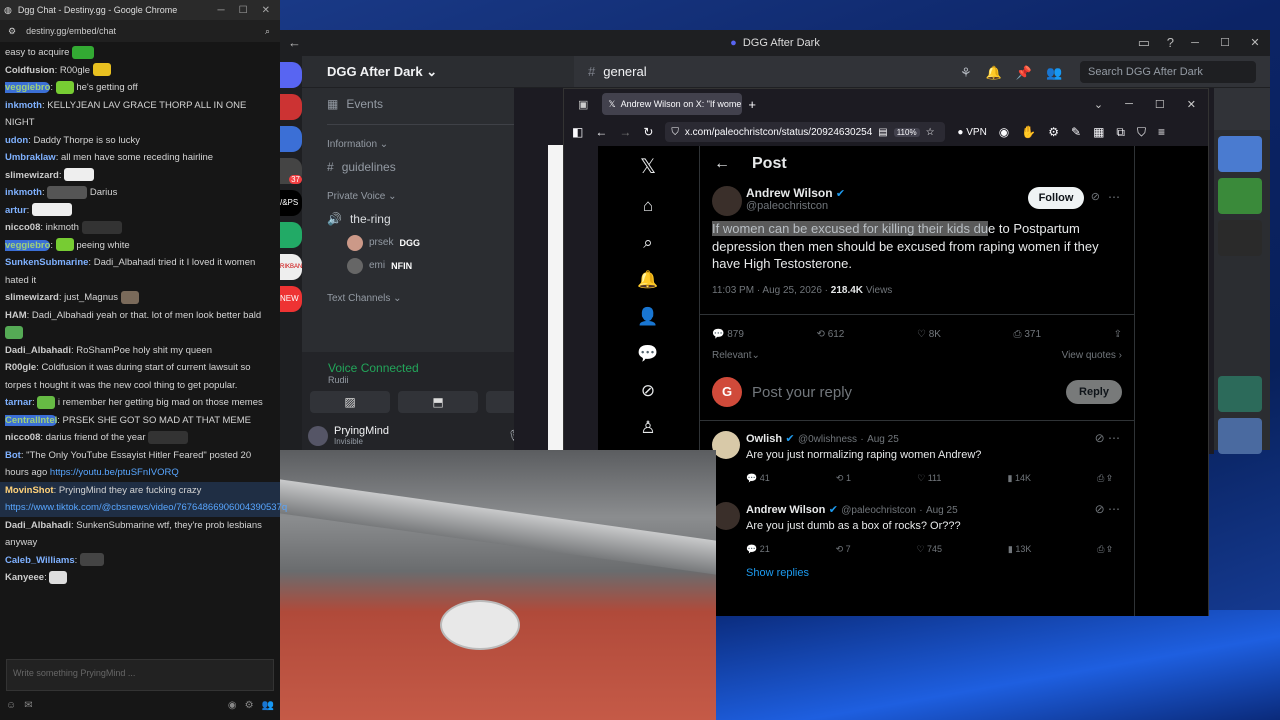 The height and width of the screenshot is (720, 1280). Describe the element at coordinates (672, 104) in the screenshot. I see `tab-x-post: 𝕏Andrew Wilson on X: "If women✕` at that location.